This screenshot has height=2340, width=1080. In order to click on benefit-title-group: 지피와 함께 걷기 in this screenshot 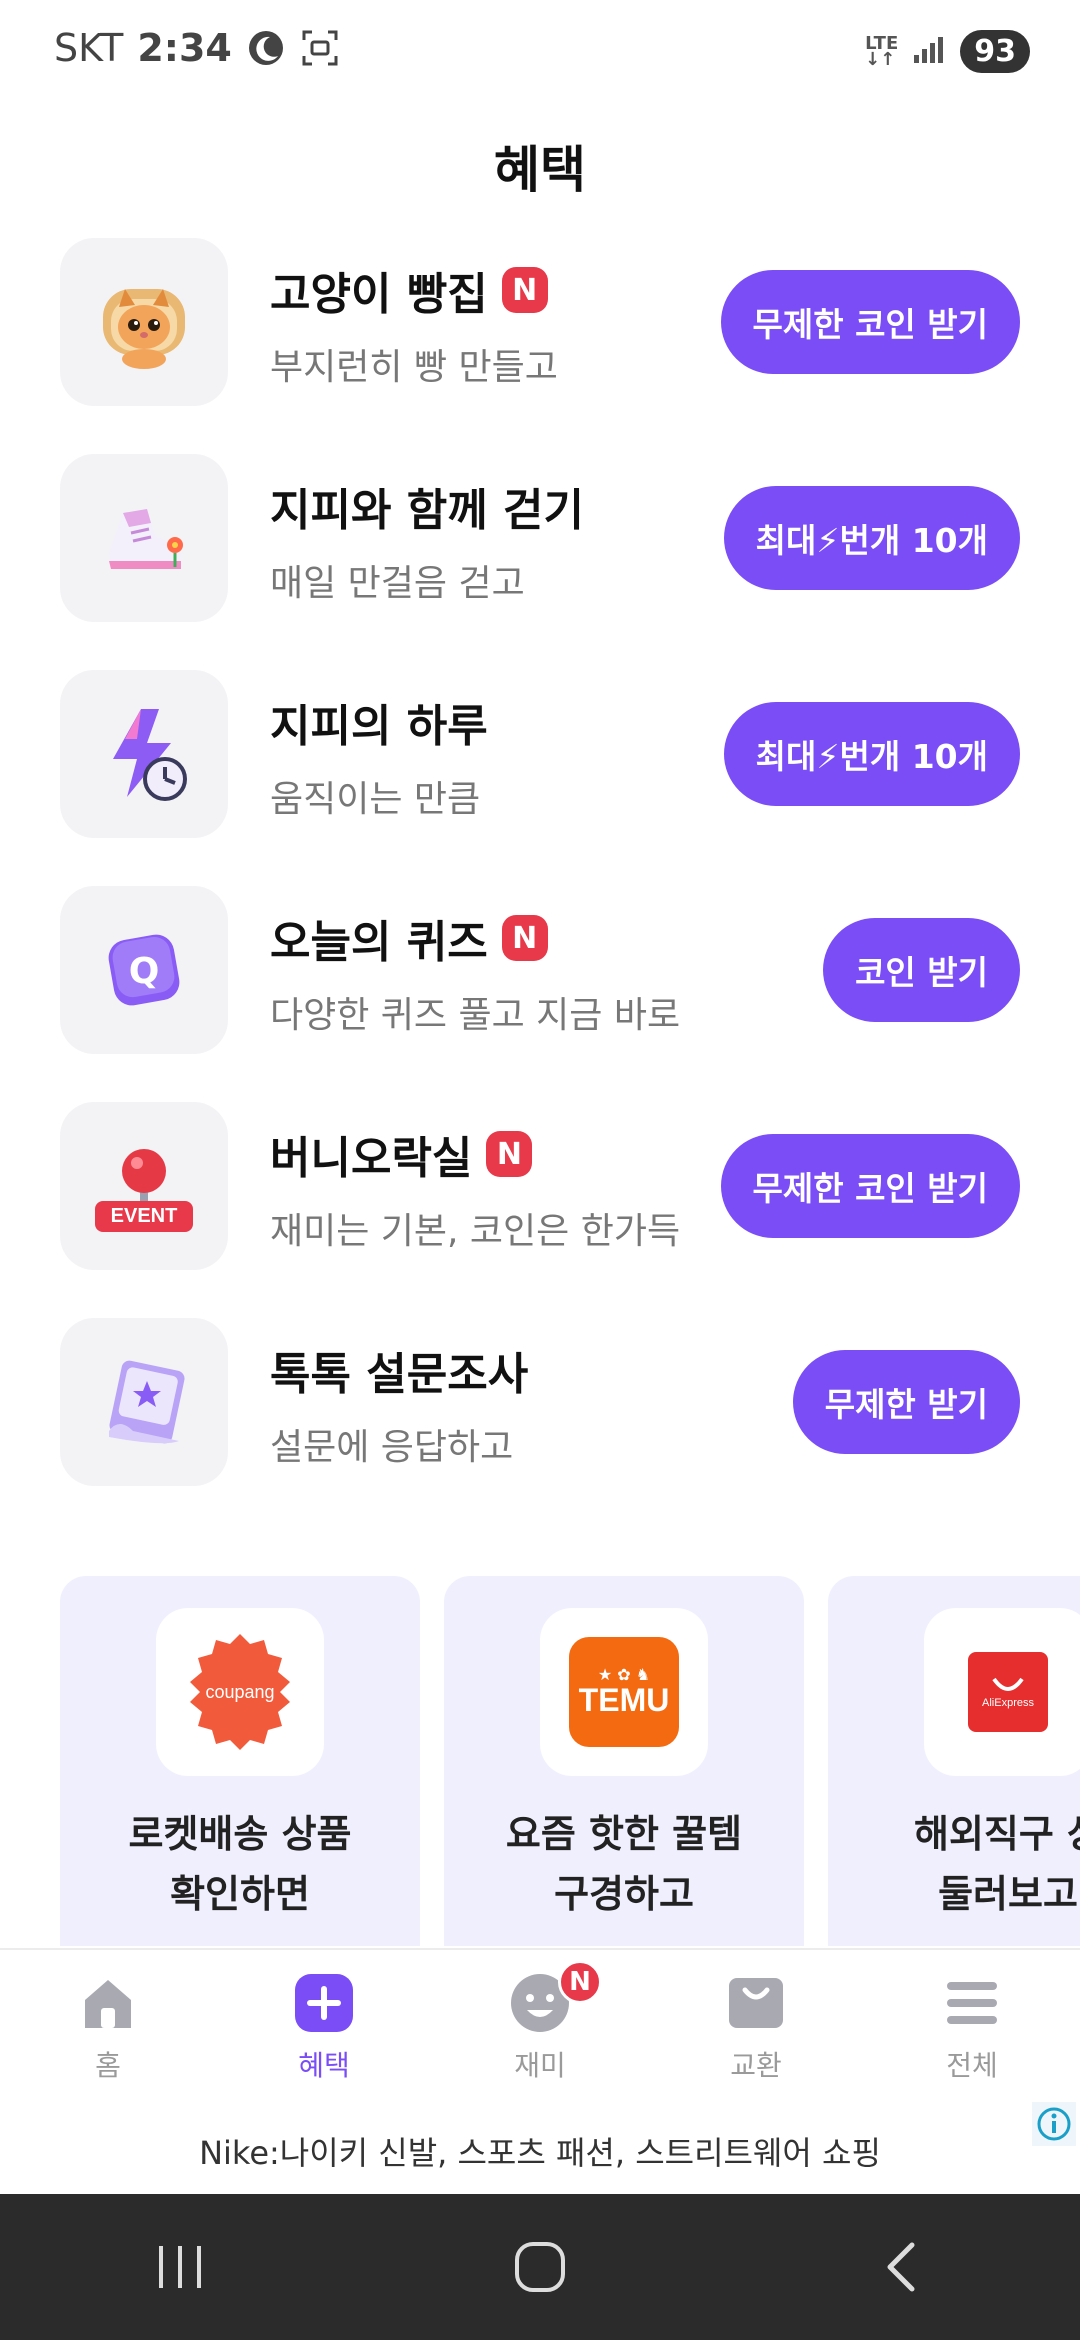, I will do `click(427, 506)`.